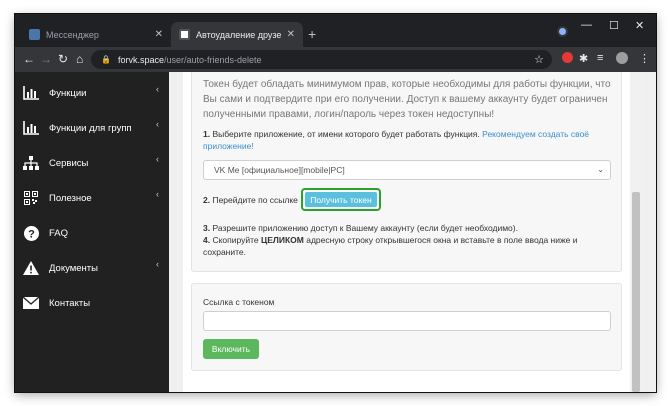 The width and height of the screenshot is (670, 406). I want to click on envelope-icon, so click(31, 303).